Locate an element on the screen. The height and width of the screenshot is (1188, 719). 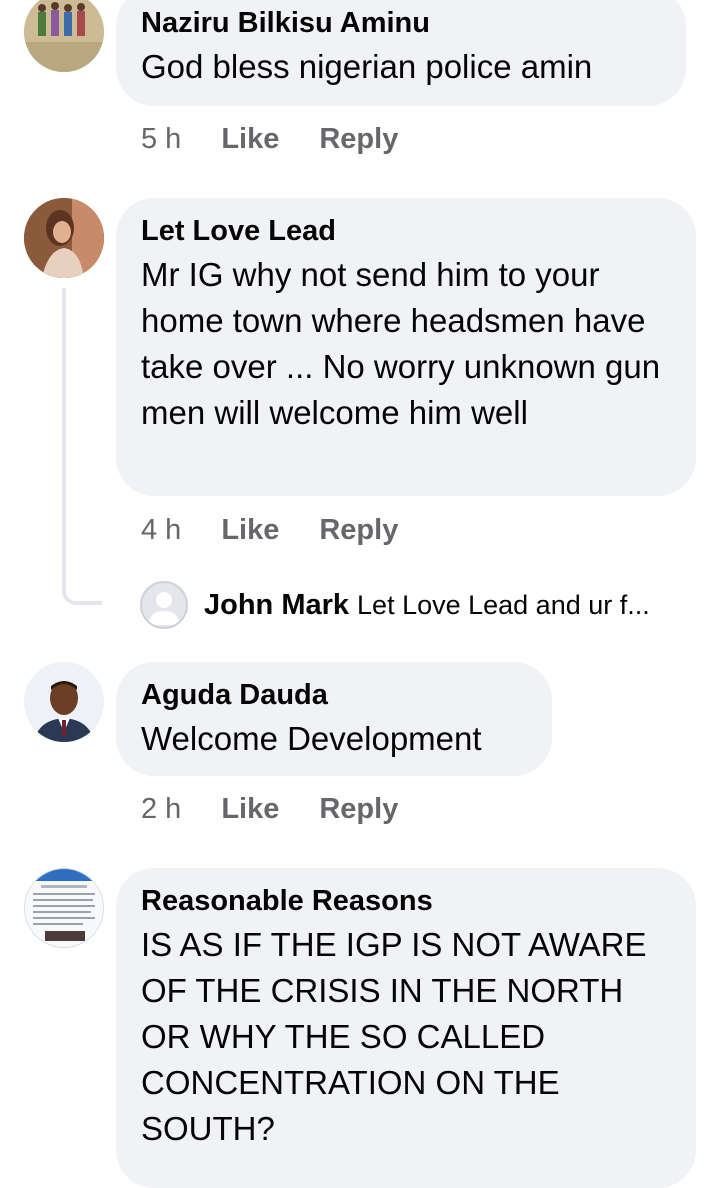
comment-author: Aguda Dauda is located at coordinates (333, 695).